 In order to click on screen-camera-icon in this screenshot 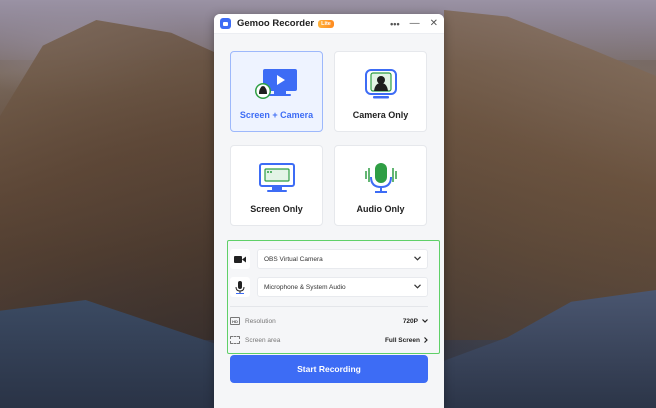, I will do `click(277, 84)`.